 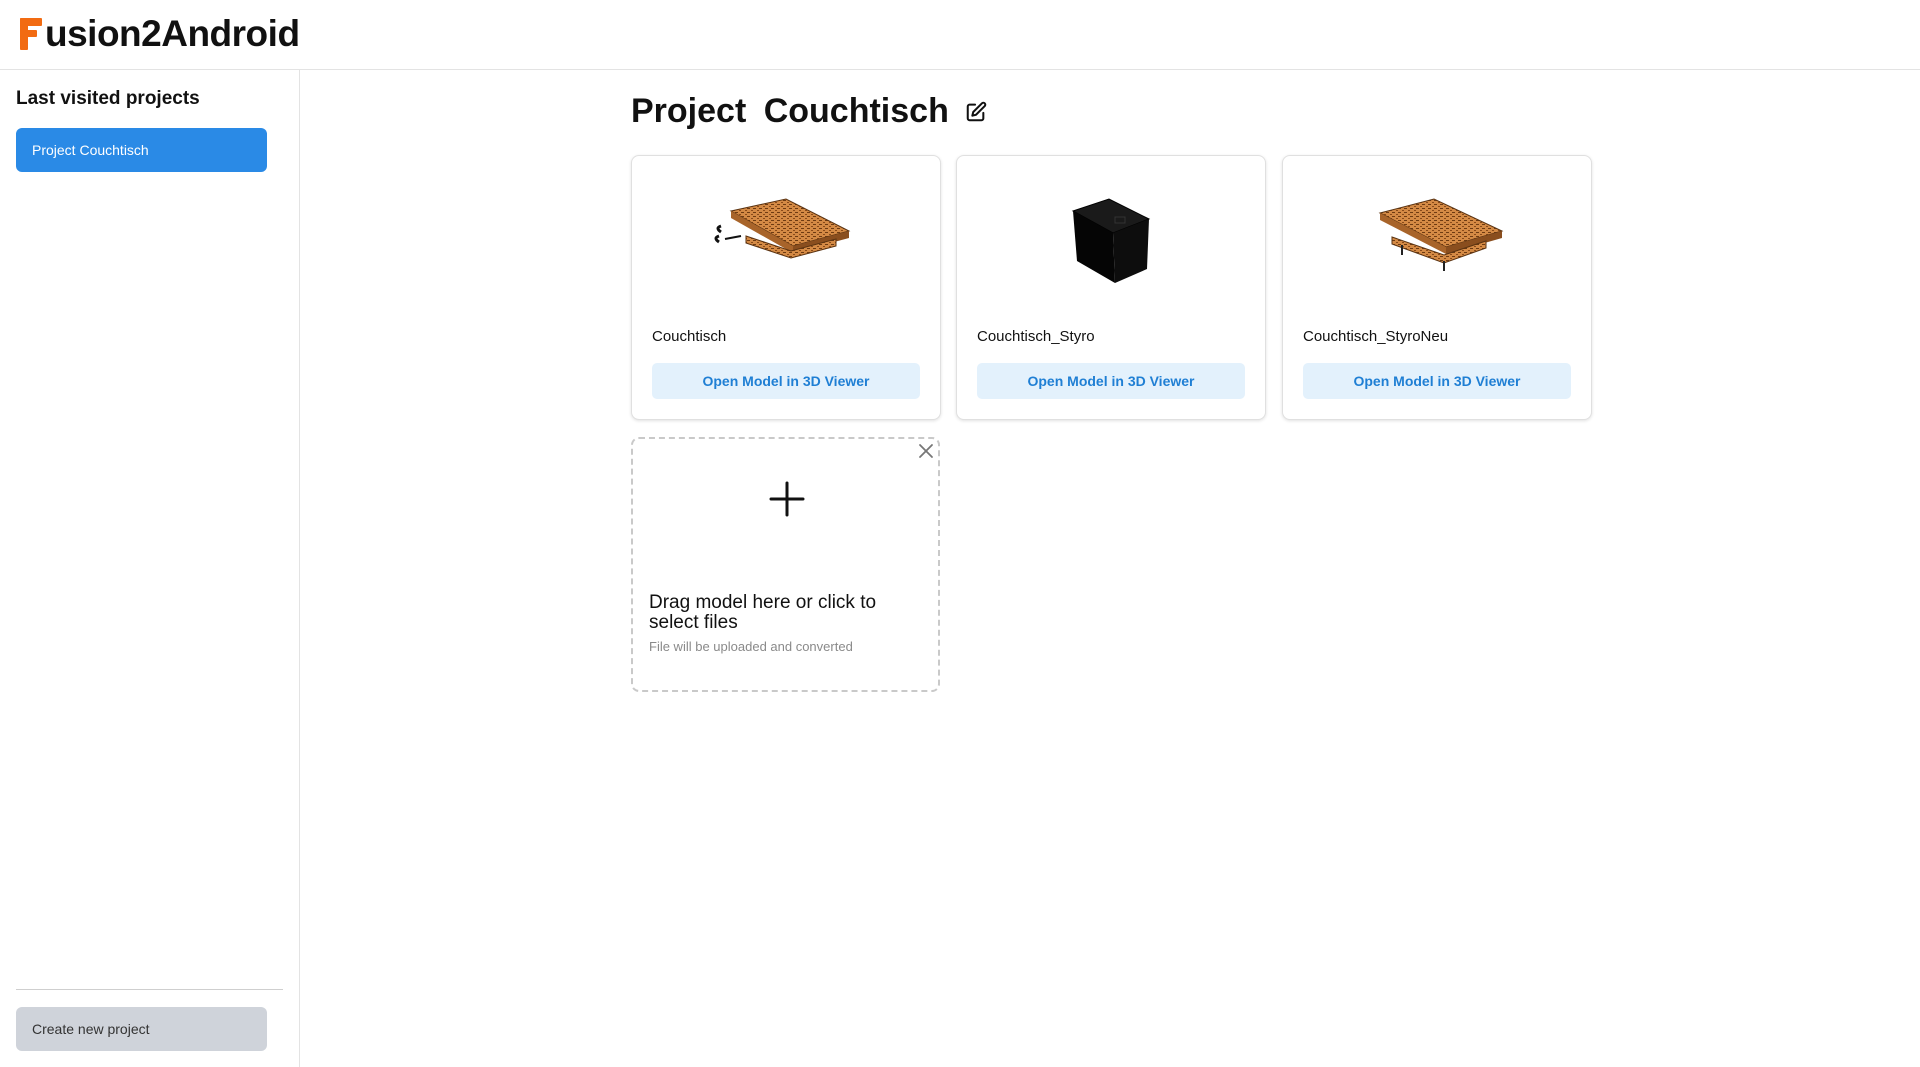 What do you see at coordinates (31, 34) in the screenshot?
I see `logo-f-mark` at bounding box center [31, 34].